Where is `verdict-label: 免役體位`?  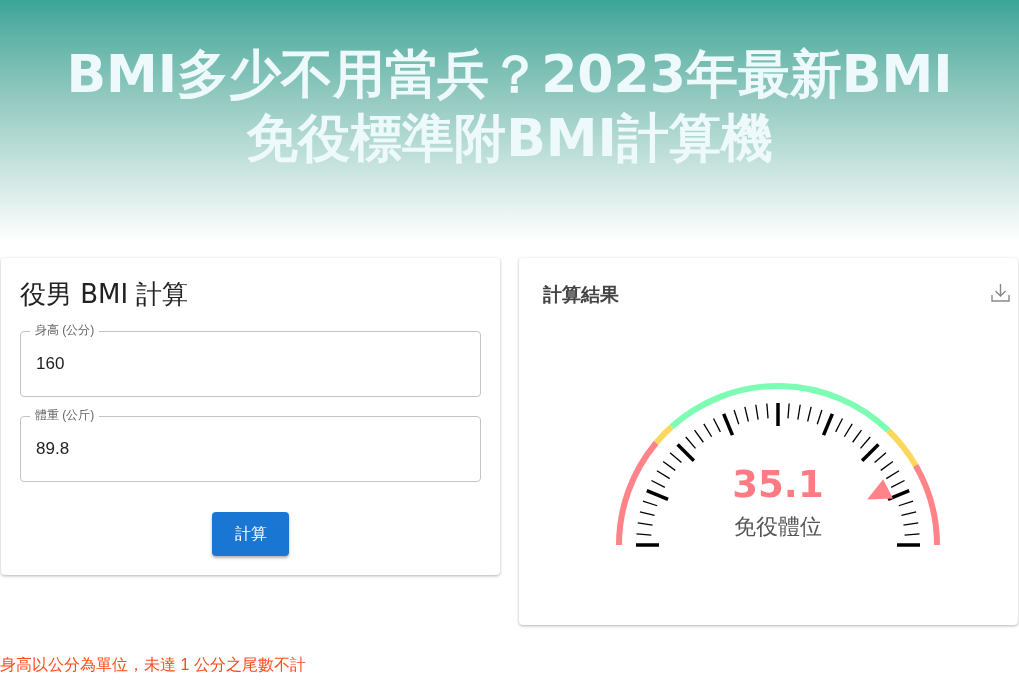
verdict-label: 免役體位 is located at coordinates (778, 527).